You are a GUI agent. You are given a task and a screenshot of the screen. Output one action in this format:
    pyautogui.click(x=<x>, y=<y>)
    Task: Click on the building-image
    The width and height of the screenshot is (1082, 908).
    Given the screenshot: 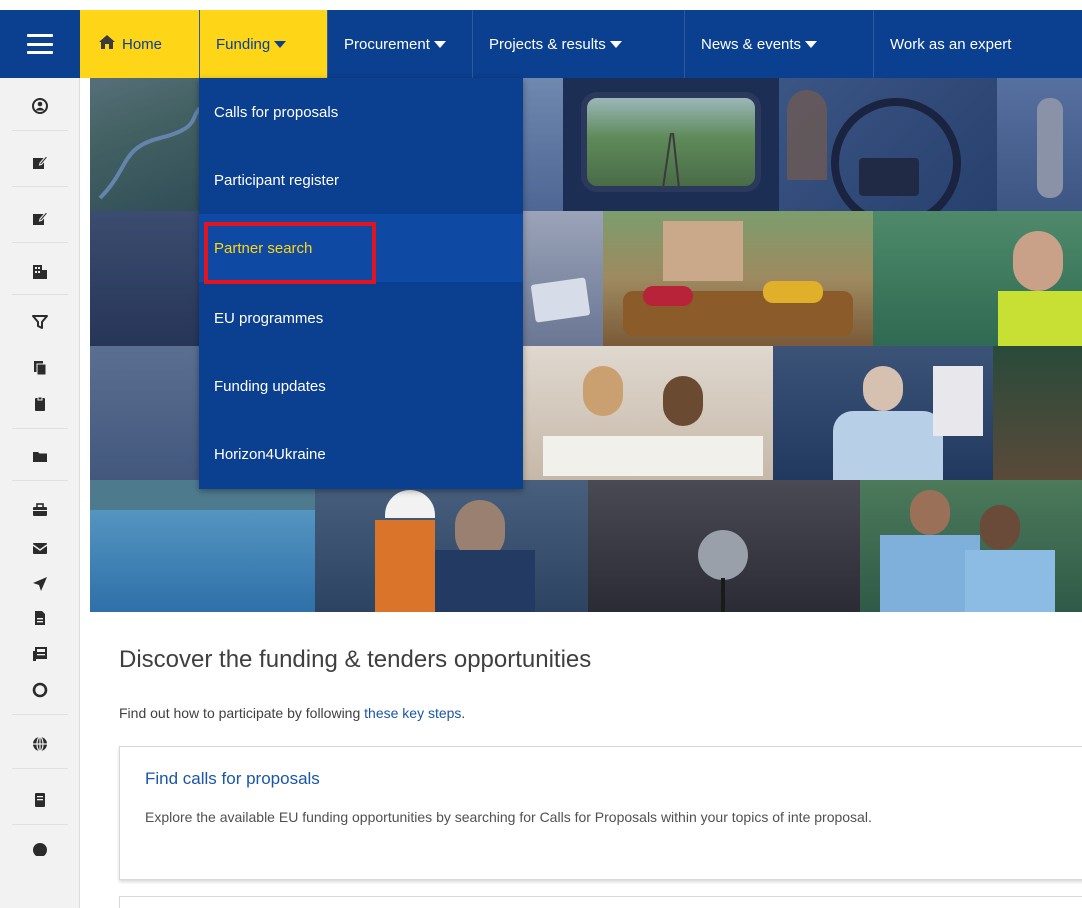 What is the action you would take?
    pyautogui.click(x=543, y=144)
    